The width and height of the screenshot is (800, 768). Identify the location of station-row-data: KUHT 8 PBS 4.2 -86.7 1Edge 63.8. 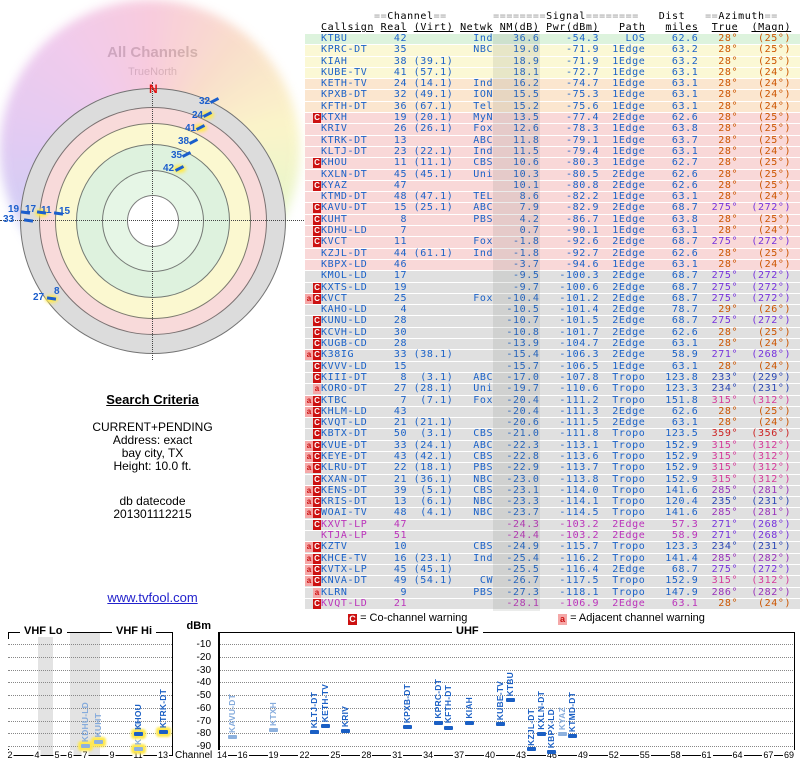
(510, 219).